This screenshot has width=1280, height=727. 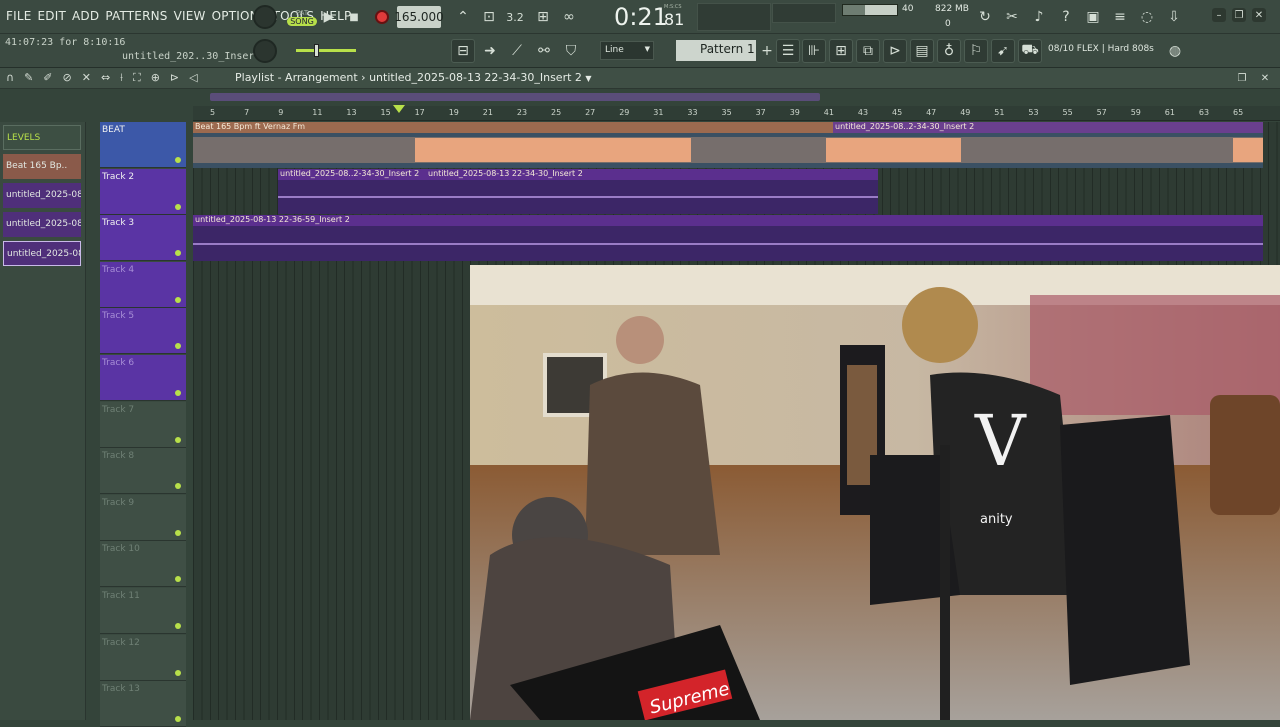 I want to click on playlist-icon: ☰, so click(x=788, y=51).